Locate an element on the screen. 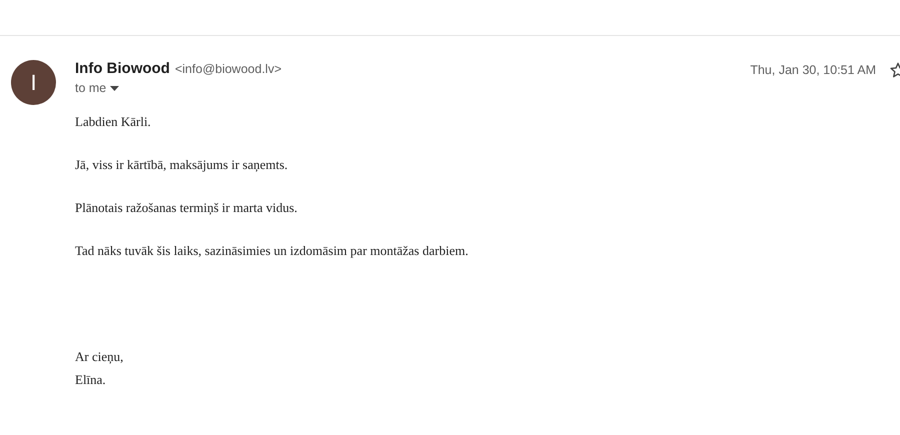 This screenshot has height=435, width=900. message-paragraph: Tad nāks tuvāk šis laiks, sazināsimies un izdomāsim par montāžas darbiem. is located at coordinates (272, 250).